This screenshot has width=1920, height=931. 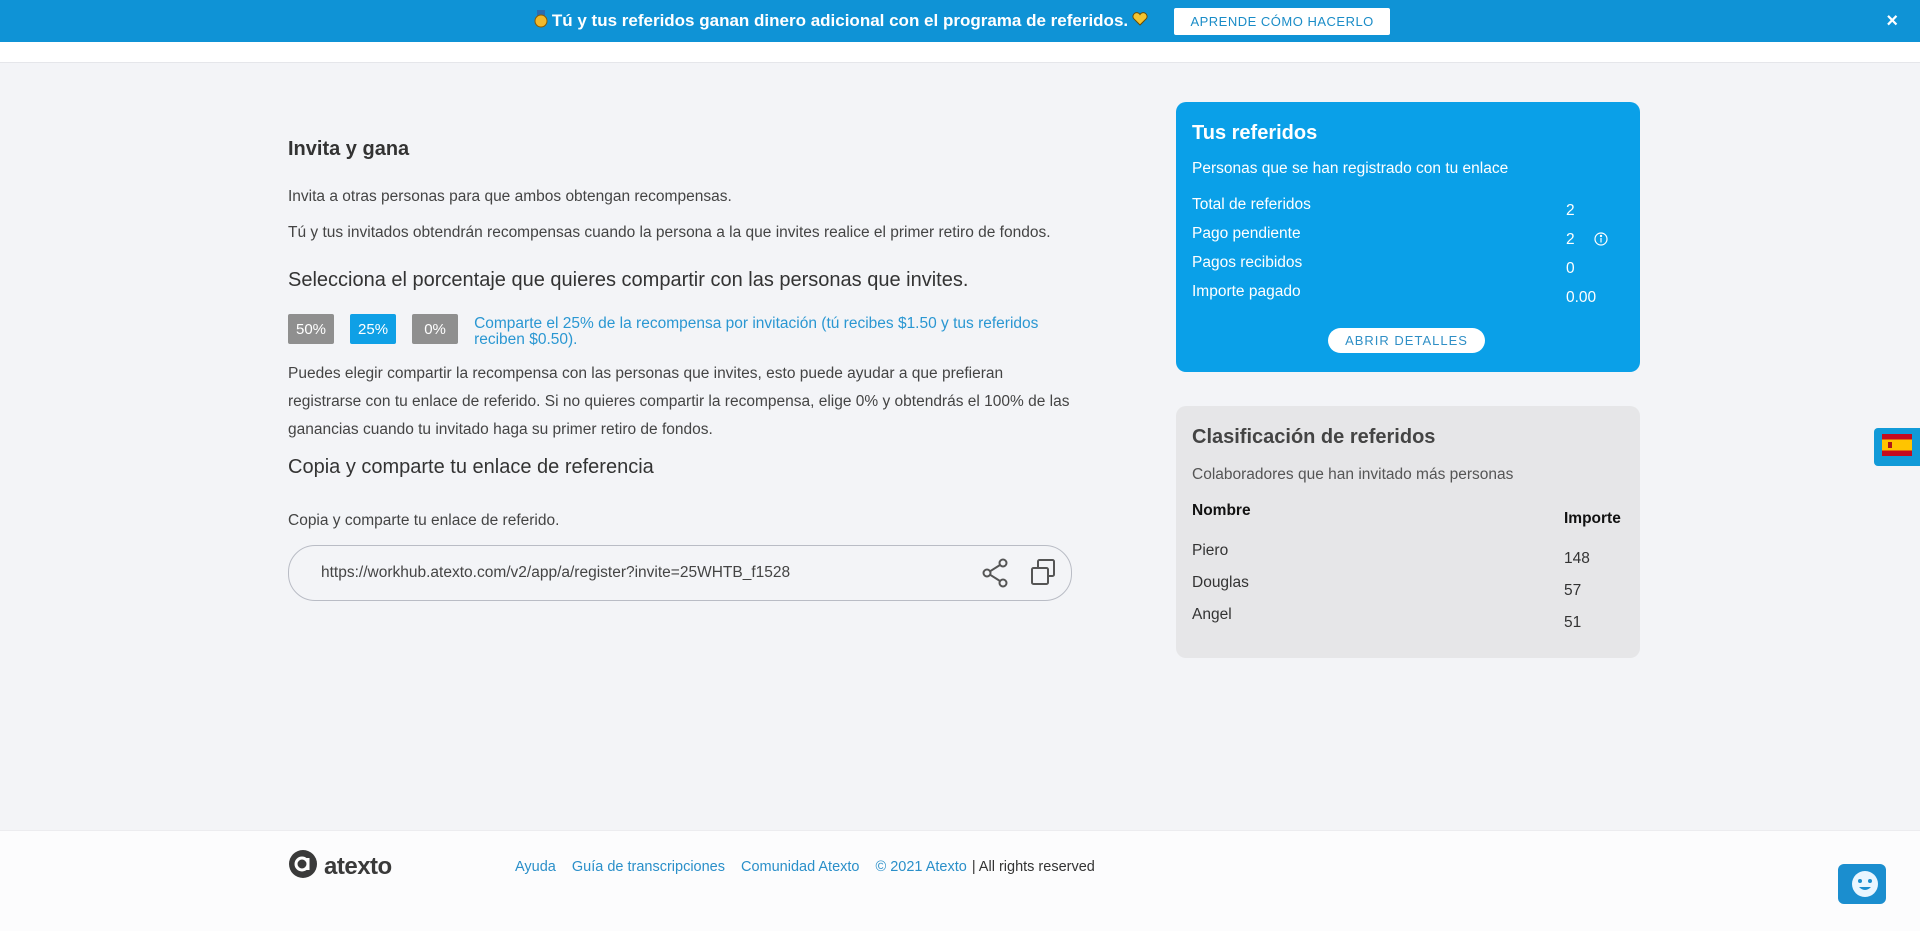 What do you see at coordinates (1251, 204) in the screenshot?
I see `stat-label-total: Total de referidos` at bounding box center [1251, 204].